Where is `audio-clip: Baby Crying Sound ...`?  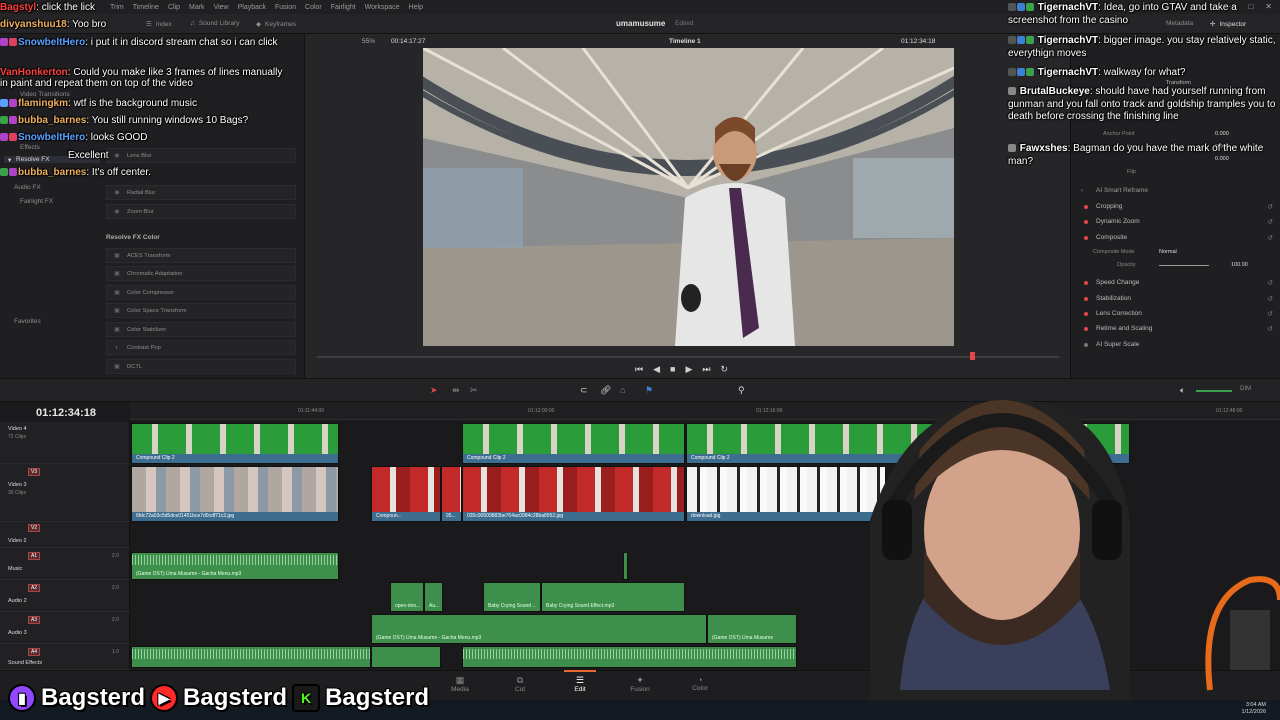 audio-clip: Baby Crying Sound ... is located at coordinates (512, 597).